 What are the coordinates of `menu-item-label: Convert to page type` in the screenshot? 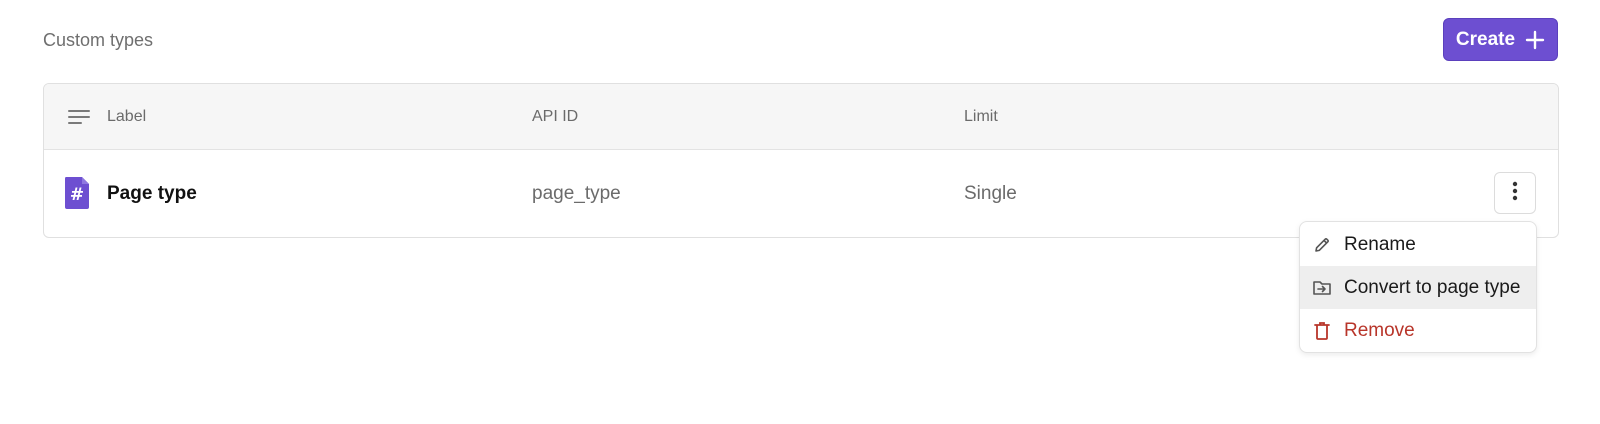 It's located at (1432, 287).